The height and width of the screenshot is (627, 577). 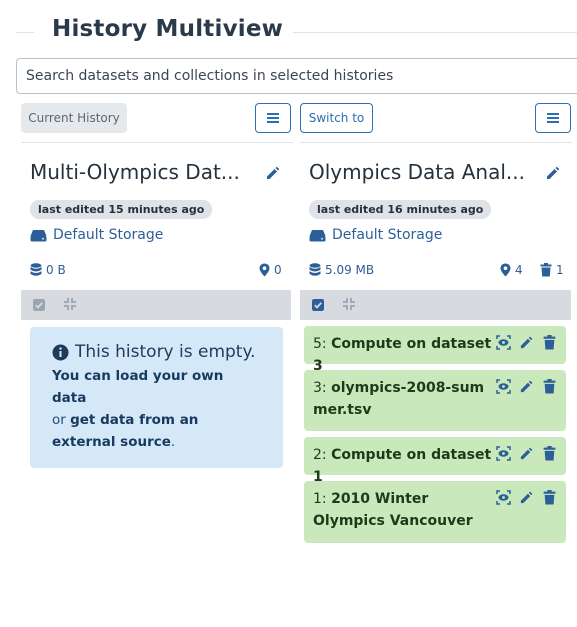 What do you see at coordinates (173, 442) in the screenshot?
I see `period-text: .` at bounding box center [173, 442].